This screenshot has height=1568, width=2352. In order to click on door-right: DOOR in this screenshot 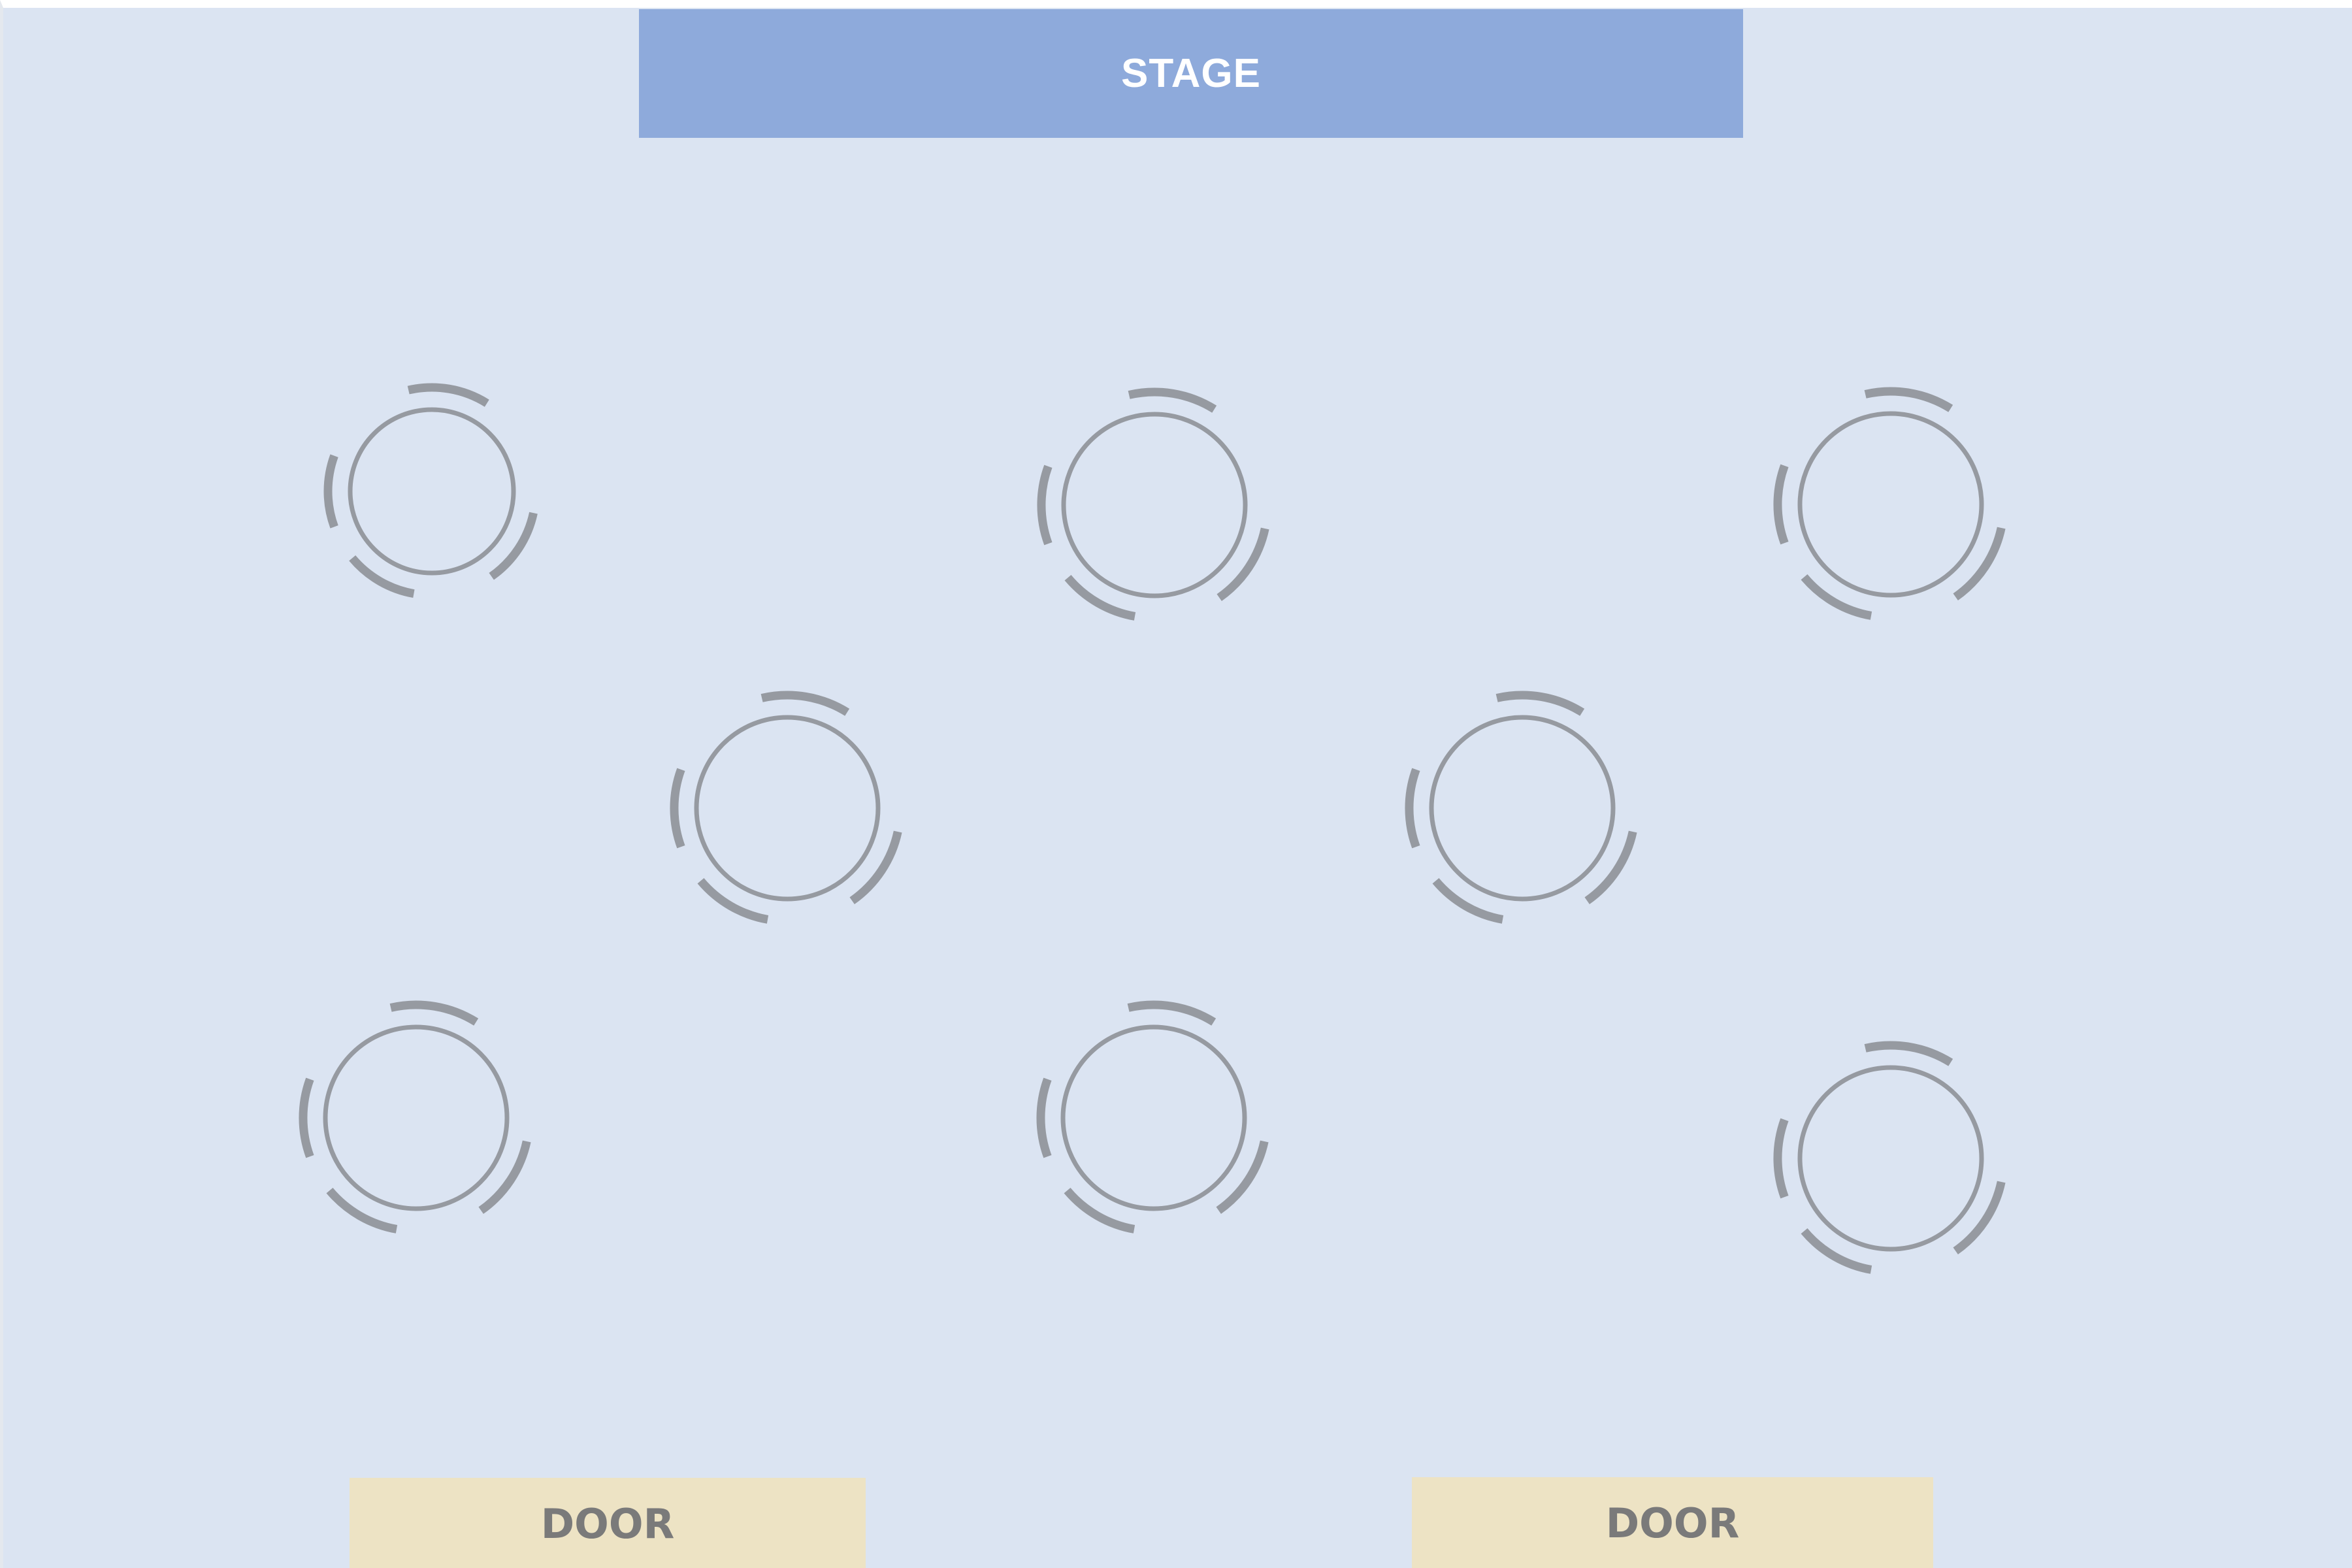, I will do `click(1672, 1522)`.